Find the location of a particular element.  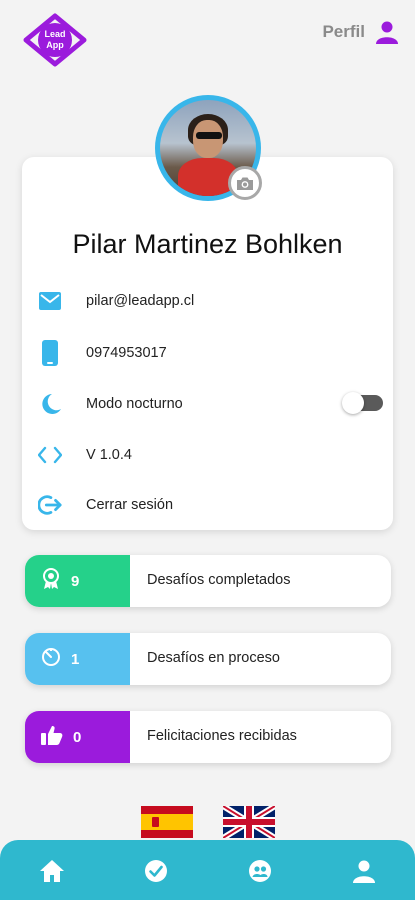

spain-flag-button is located at coordinates (167, 822).